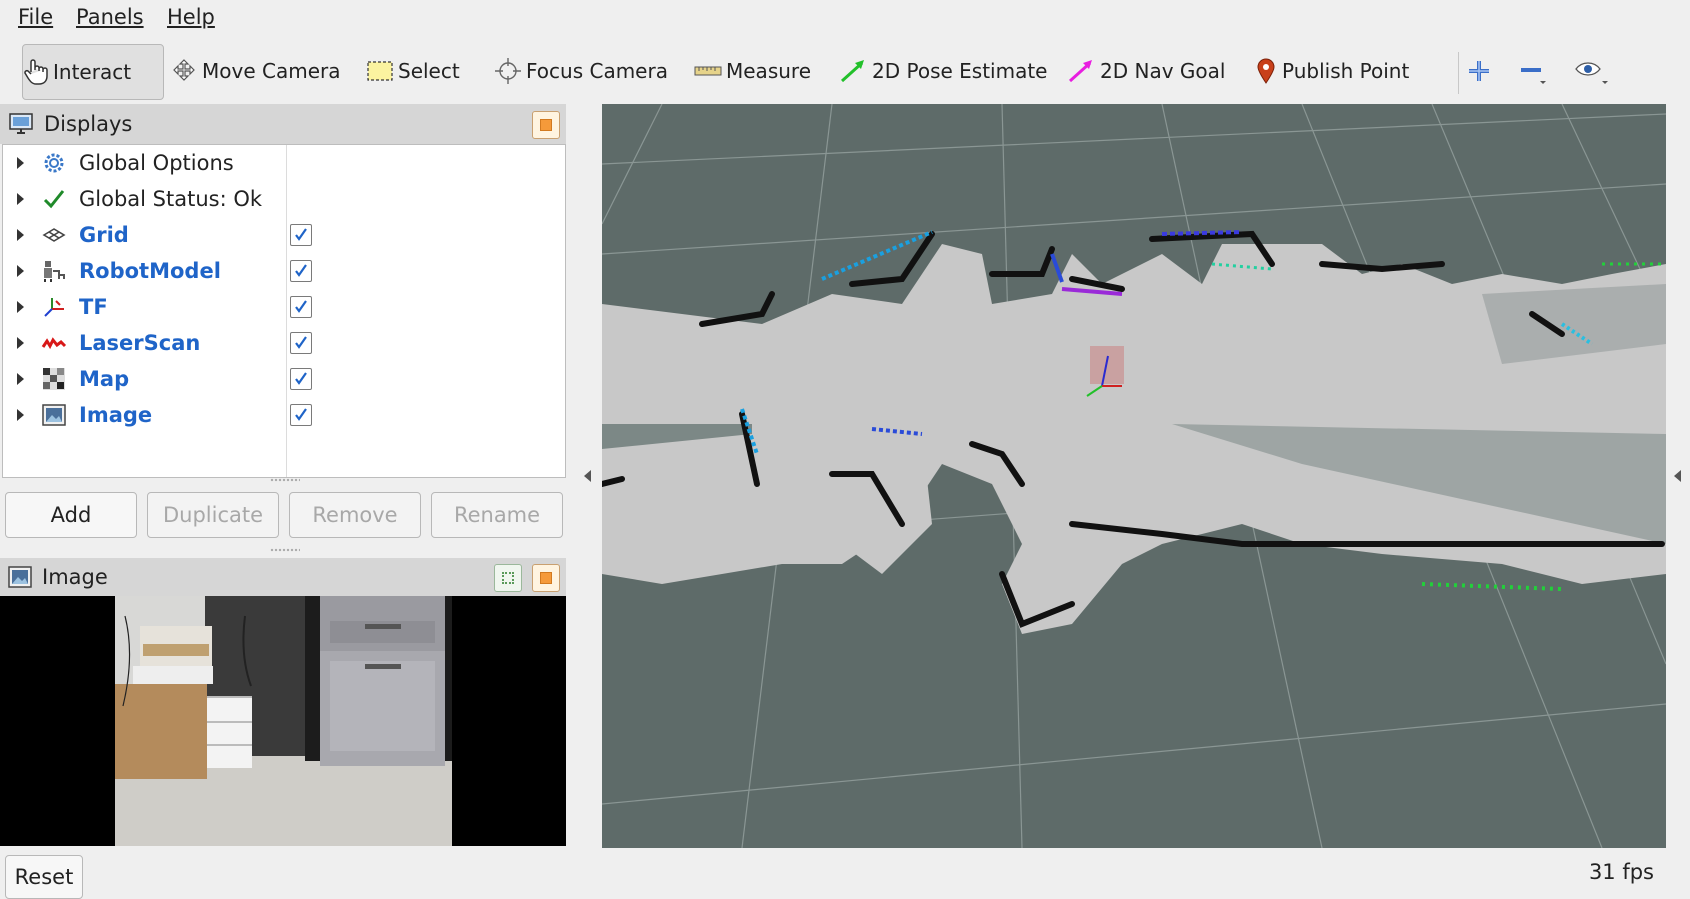 The height and width of the screenshot is (899, 1690). Describe the element at coordinates (54, 235) in the screenshot. I see `grid-icon` at that location.